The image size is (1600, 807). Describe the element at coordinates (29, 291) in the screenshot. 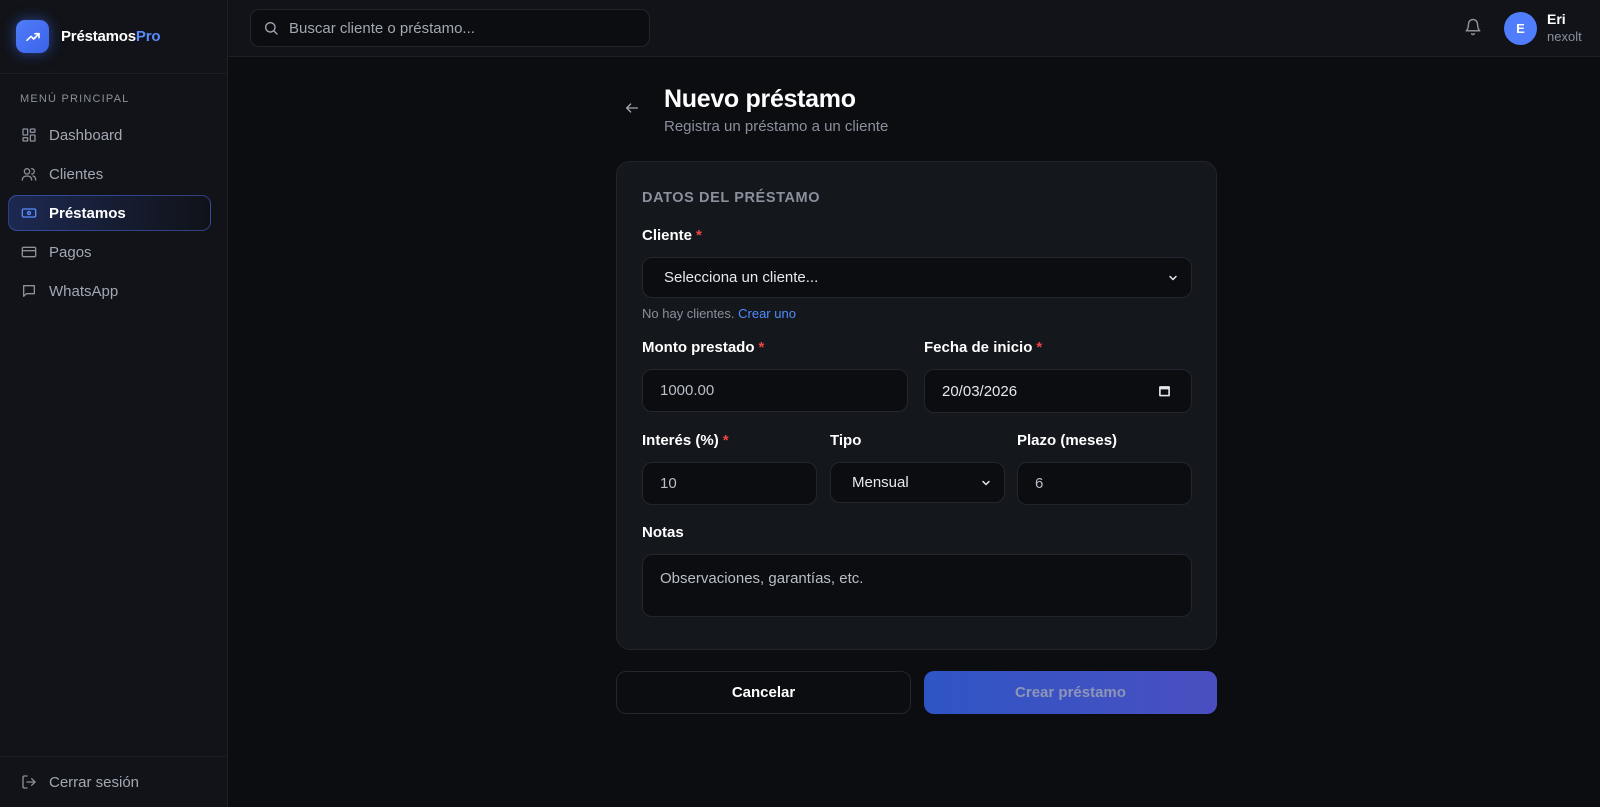

I see `message-icon` at that location.